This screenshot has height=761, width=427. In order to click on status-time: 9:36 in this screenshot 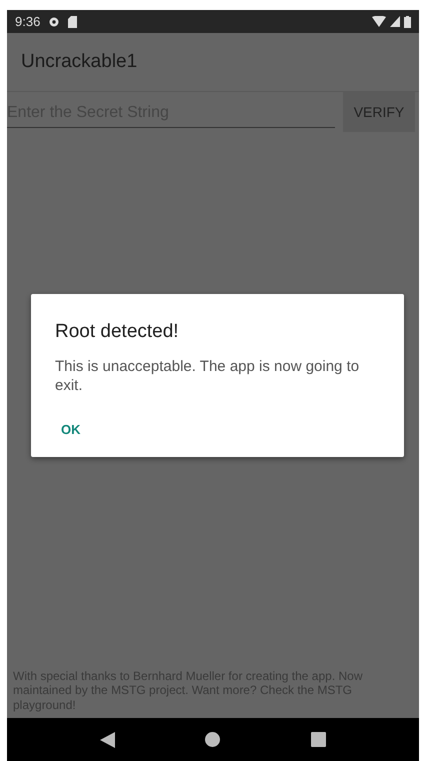, I will do `click(27, 21)`.